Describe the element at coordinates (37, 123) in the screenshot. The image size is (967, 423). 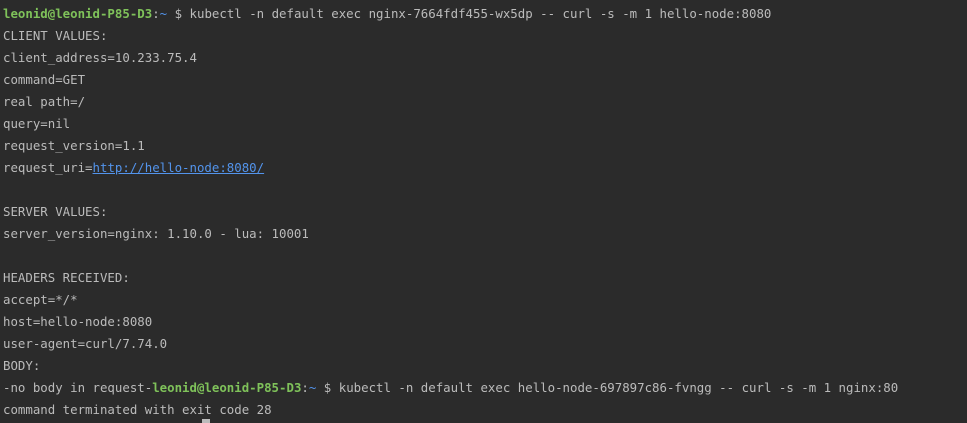
I see `output-query: query=nil` at that location.